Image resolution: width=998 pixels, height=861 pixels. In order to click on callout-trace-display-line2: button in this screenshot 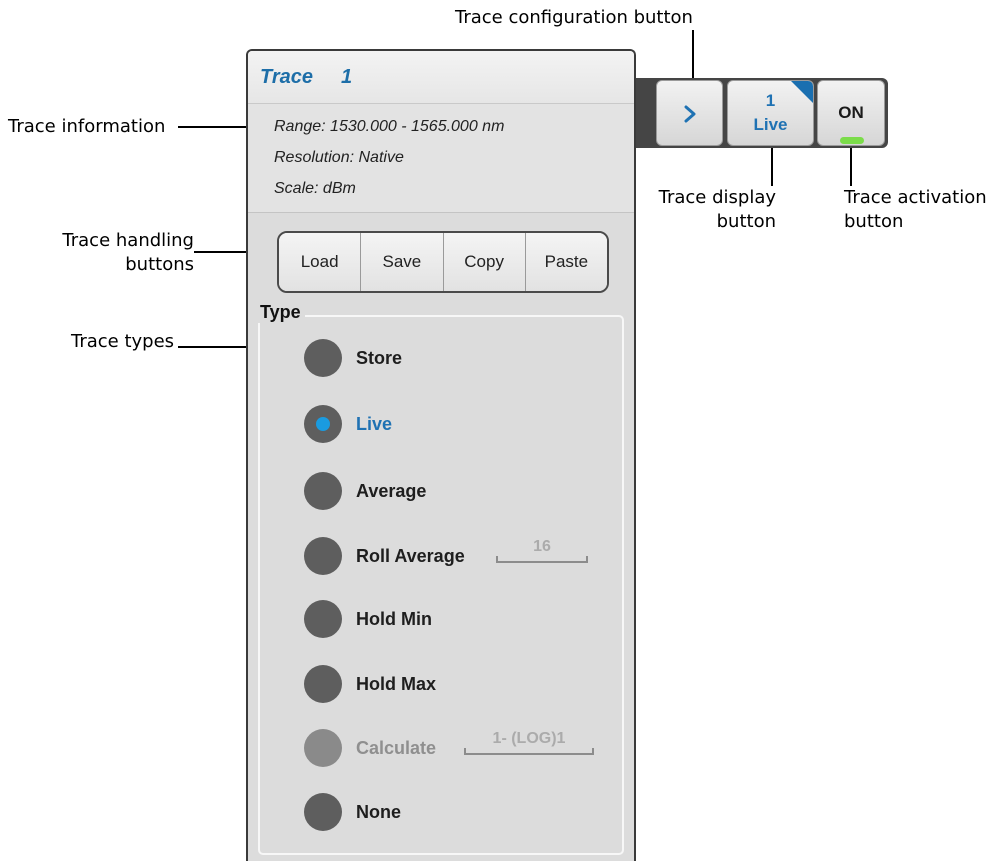, I will do `click(746, 221)`.